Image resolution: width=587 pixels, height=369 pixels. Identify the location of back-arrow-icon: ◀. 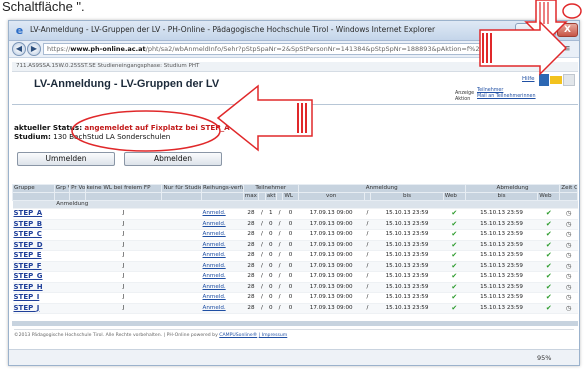
(19, 49).